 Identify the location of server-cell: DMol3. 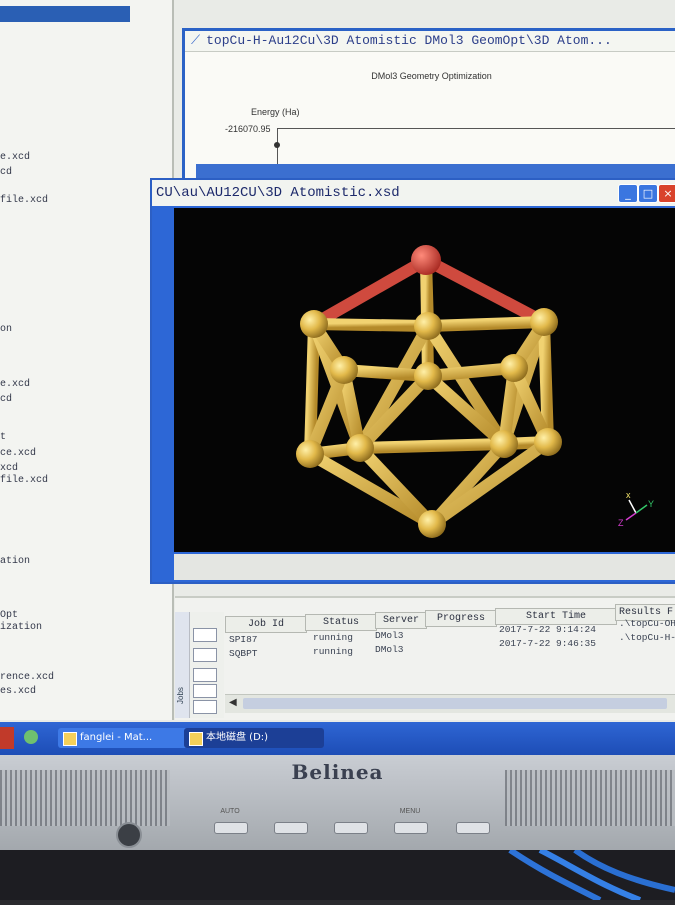
(389, 649).